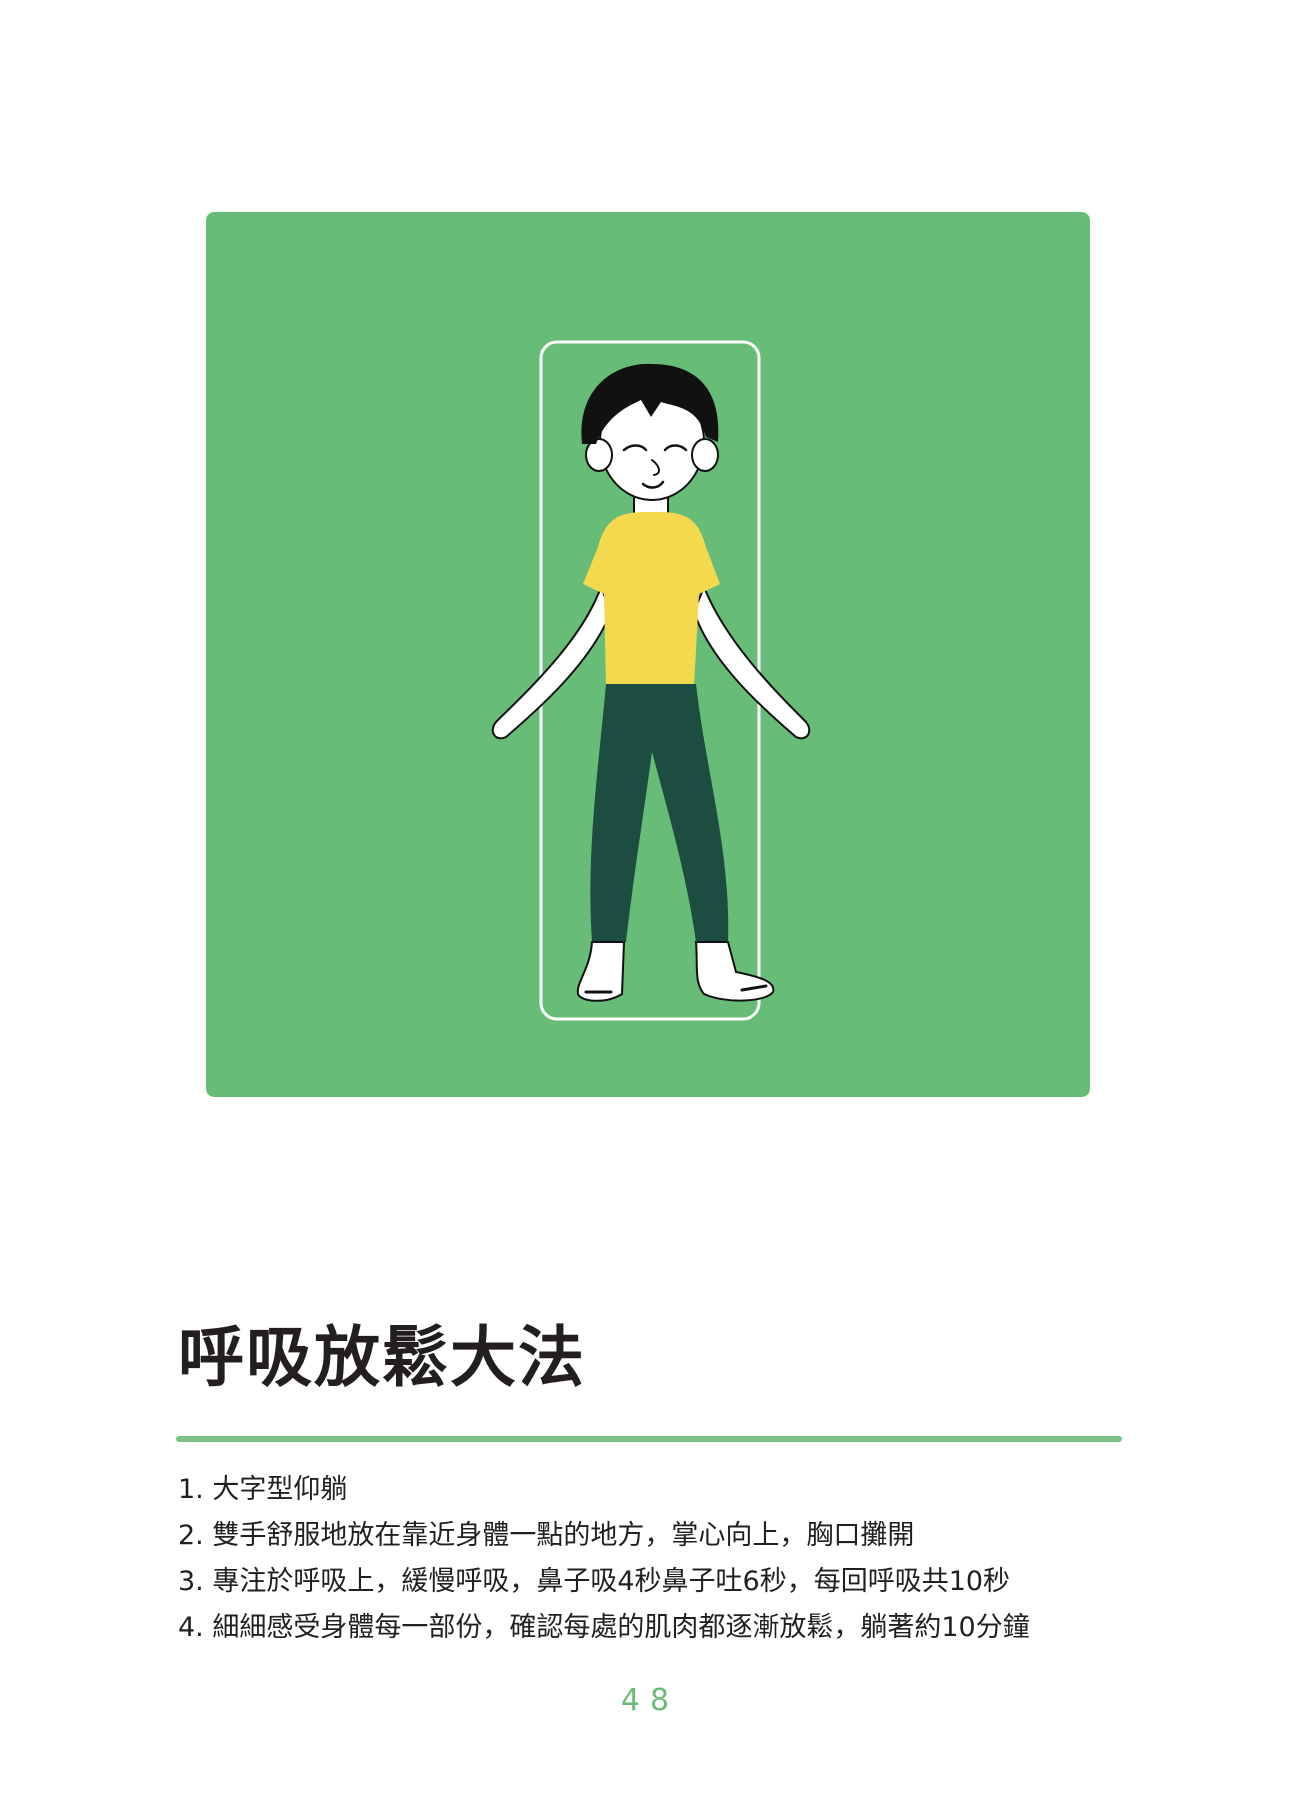 This screenshot has width=1300, height=1808. I want to click on page-number: 48, so click(650, 1700).